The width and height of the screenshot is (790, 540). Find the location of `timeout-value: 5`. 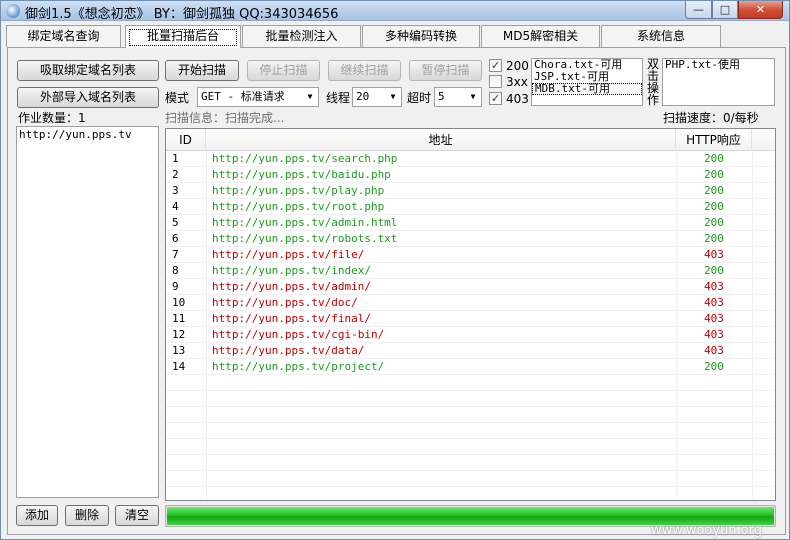

timeout-value: 5 is located at coordinates (441, 96).